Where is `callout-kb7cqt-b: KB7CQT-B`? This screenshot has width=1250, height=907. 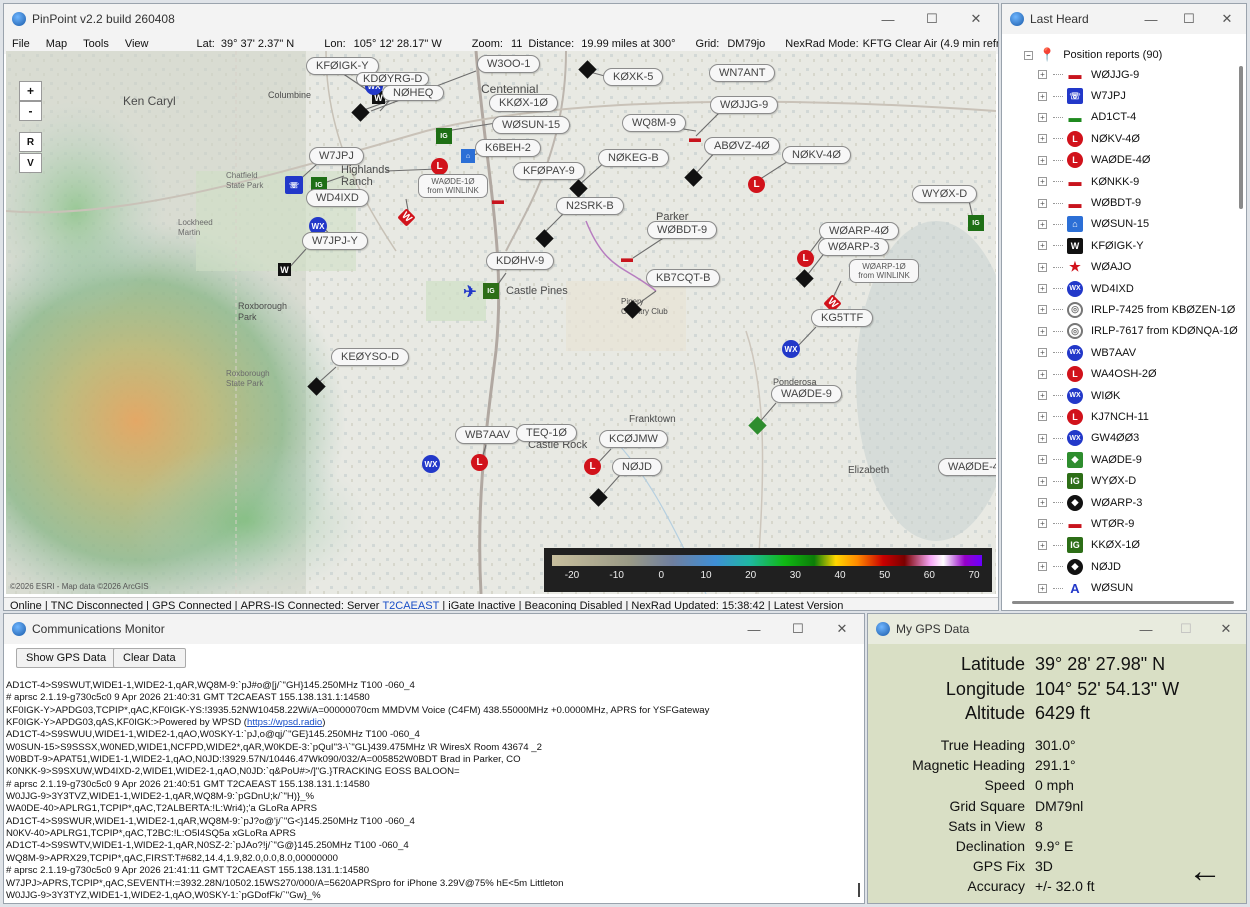 callout-kb7cqt-b: KB7CQT-B is located at coordinates (683, 278).